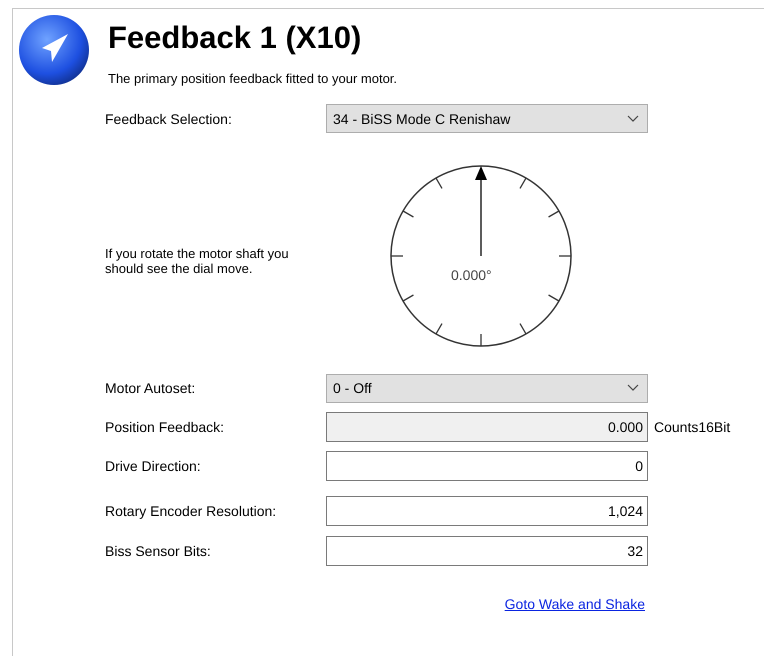 This screenshot has height=656, width=764. I want to click on dial-hint: If you rotate the motor shaft you should see the dial move., so click(197, 261).